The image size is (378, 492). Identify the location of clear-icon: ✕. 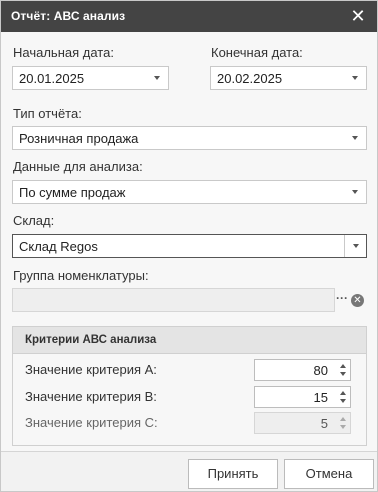
(357, 300).